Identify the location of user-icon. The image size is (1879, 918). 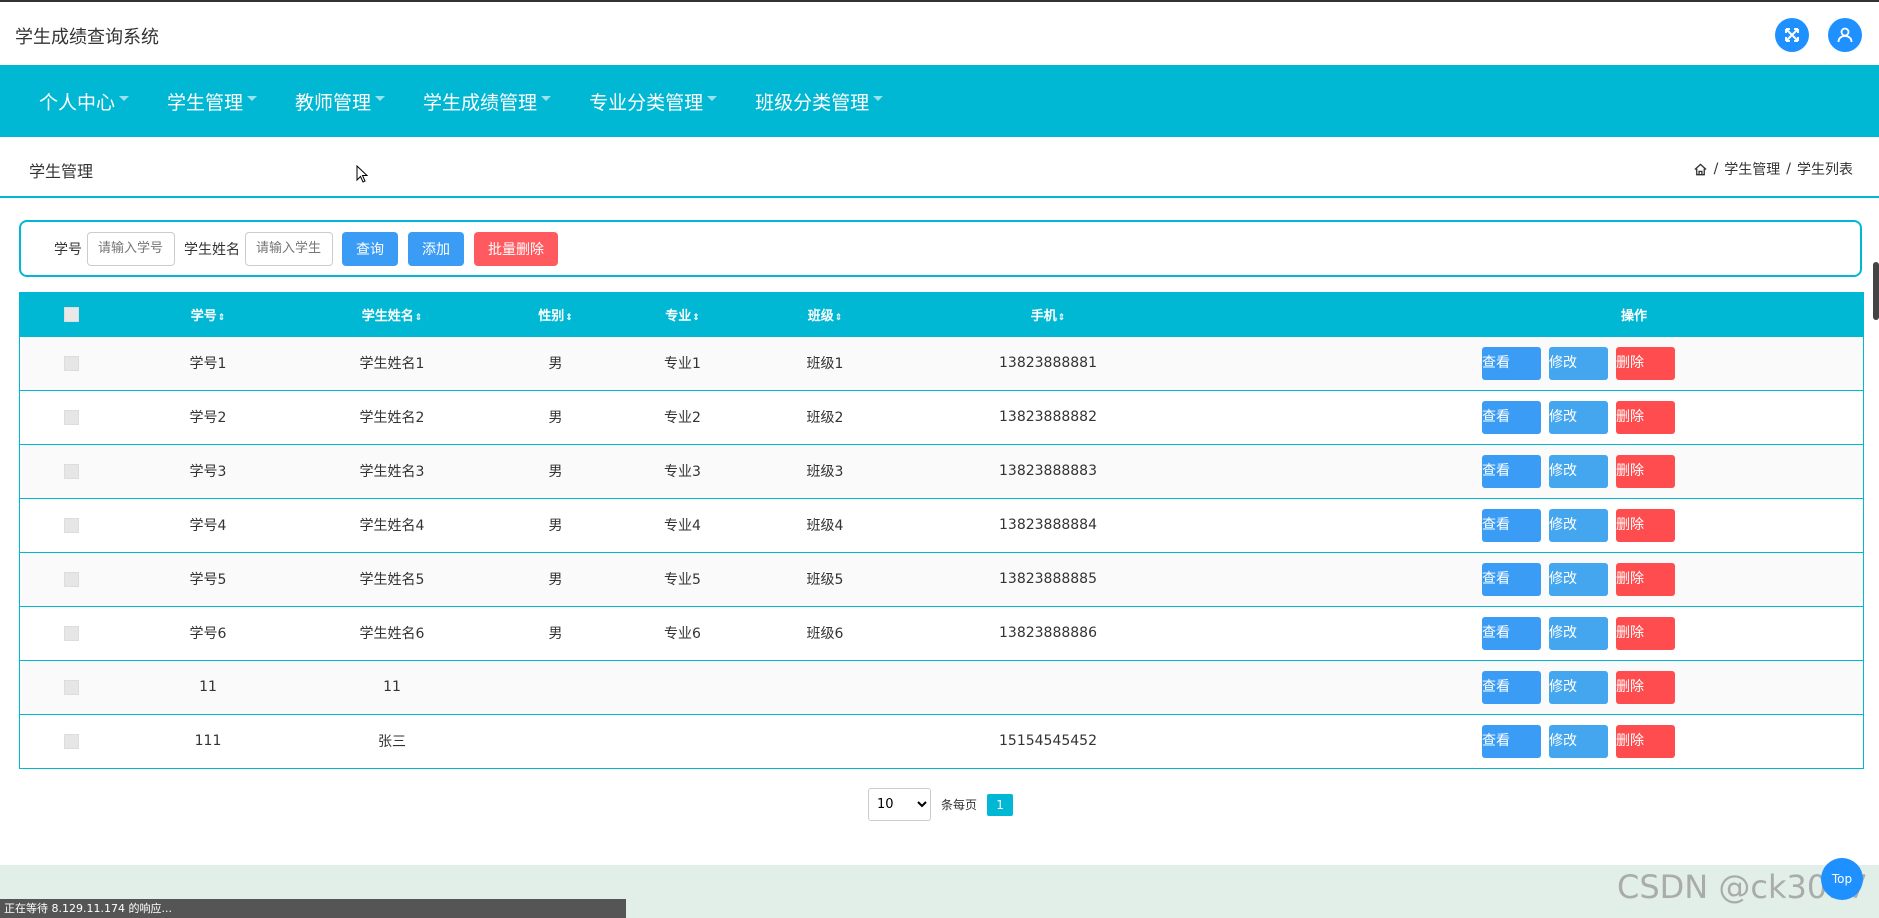
(1845, 35).